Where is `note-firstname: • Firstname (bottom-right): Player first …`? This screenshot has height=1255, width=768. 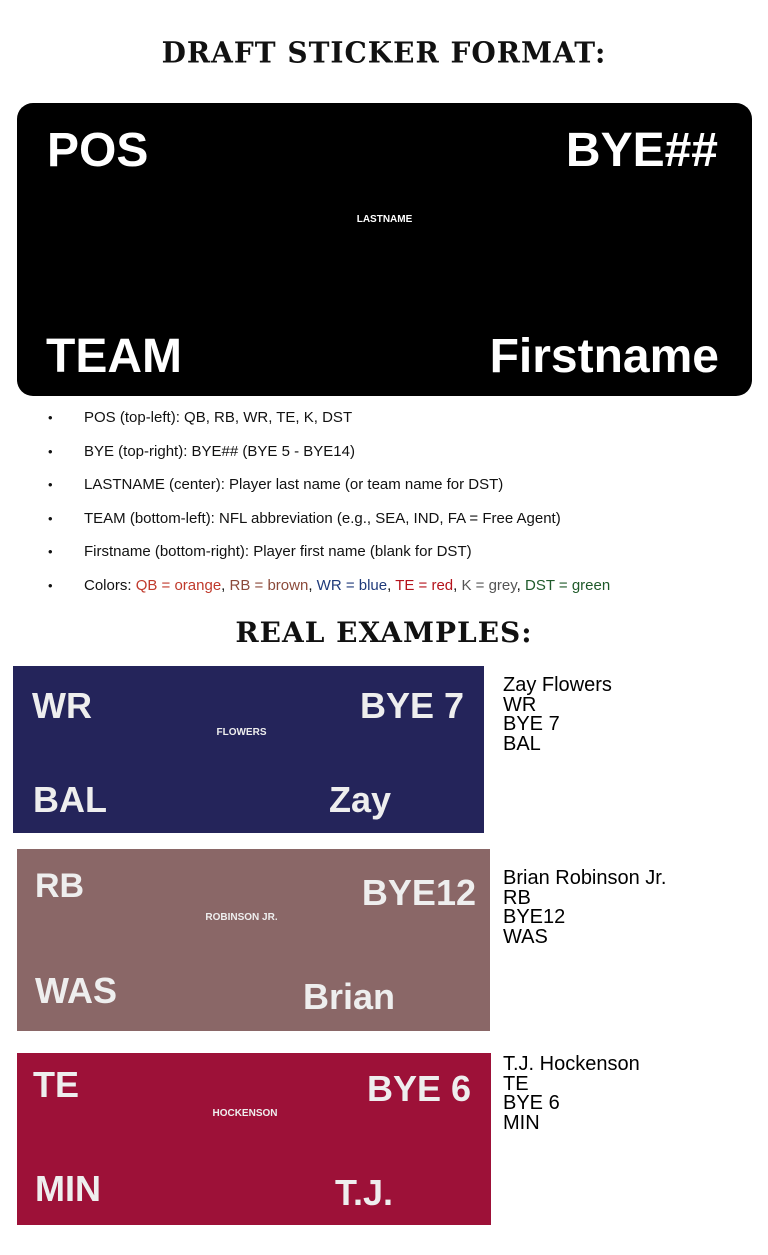 note-firstname: • Firstname (bottom-right): Player first … is located at coordinates (329, 556).